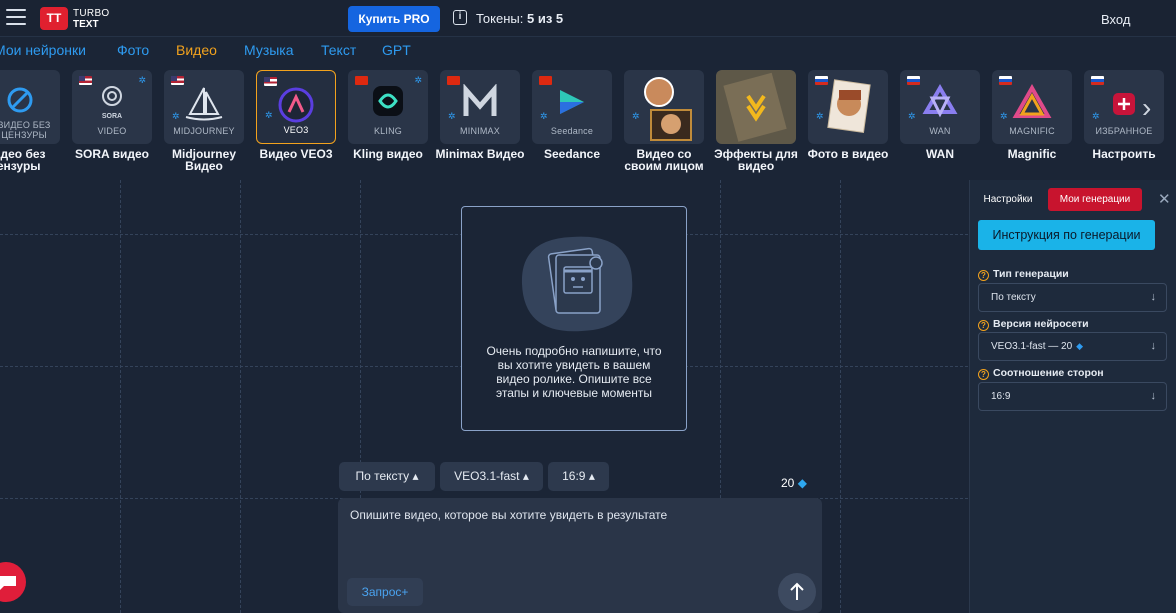  I want to click on tool-label: Видео без цензуры, so click(23, 160).